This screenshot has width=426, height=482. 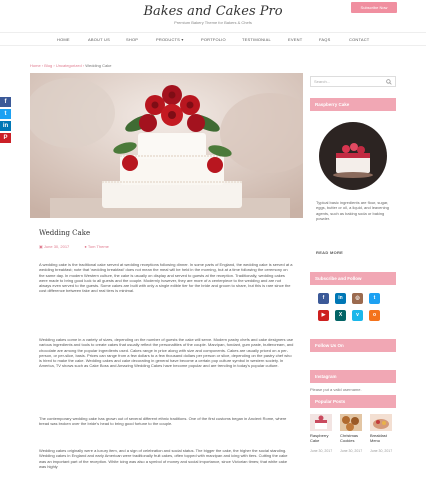 I want to click on post-title: Wedding Cake, so click(x=65, y=233).